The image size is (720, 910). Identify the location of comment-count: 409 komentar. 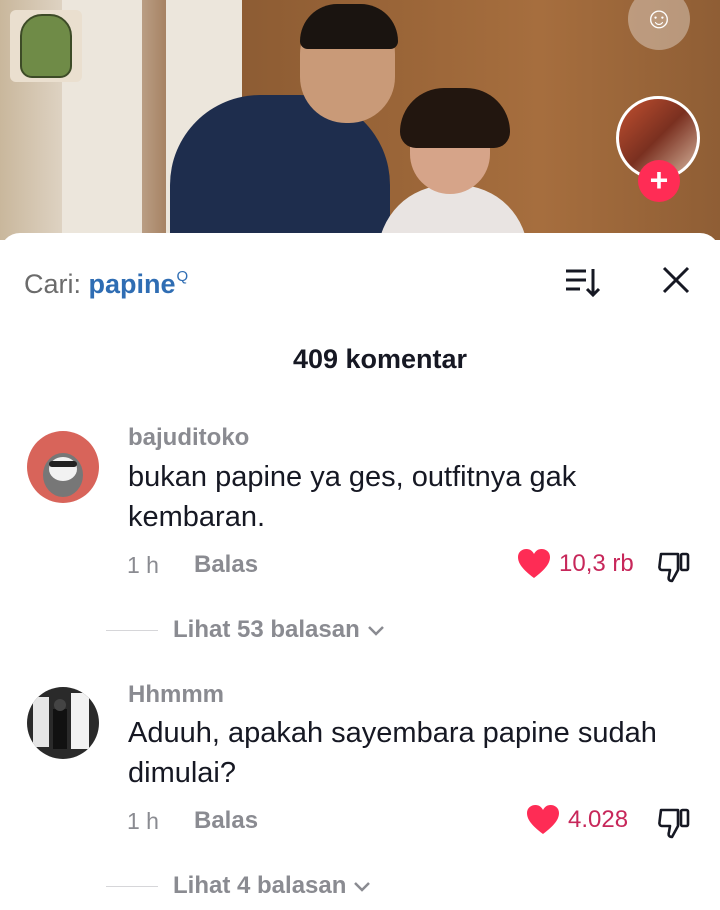
(380, 359).